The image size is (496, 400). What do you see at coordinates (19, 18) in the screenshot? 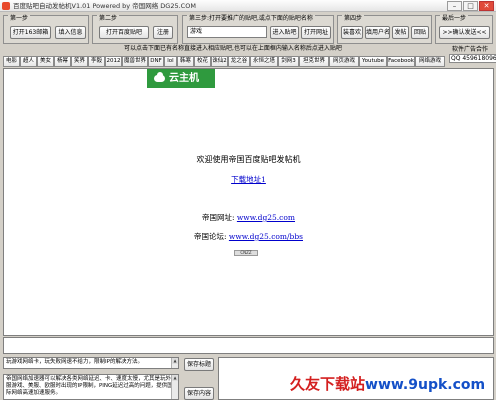
I see `step1-label: 第一步` at bounding box center [19, 18].